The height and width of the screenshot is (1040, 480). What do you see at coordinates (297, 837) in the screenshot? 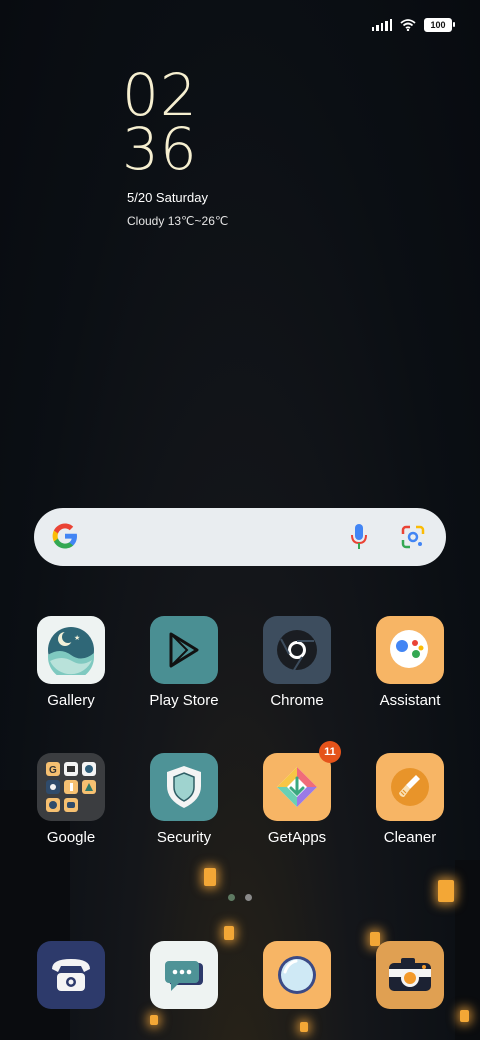
I see `app-label: GetApps` at bounding box center [297, 837].